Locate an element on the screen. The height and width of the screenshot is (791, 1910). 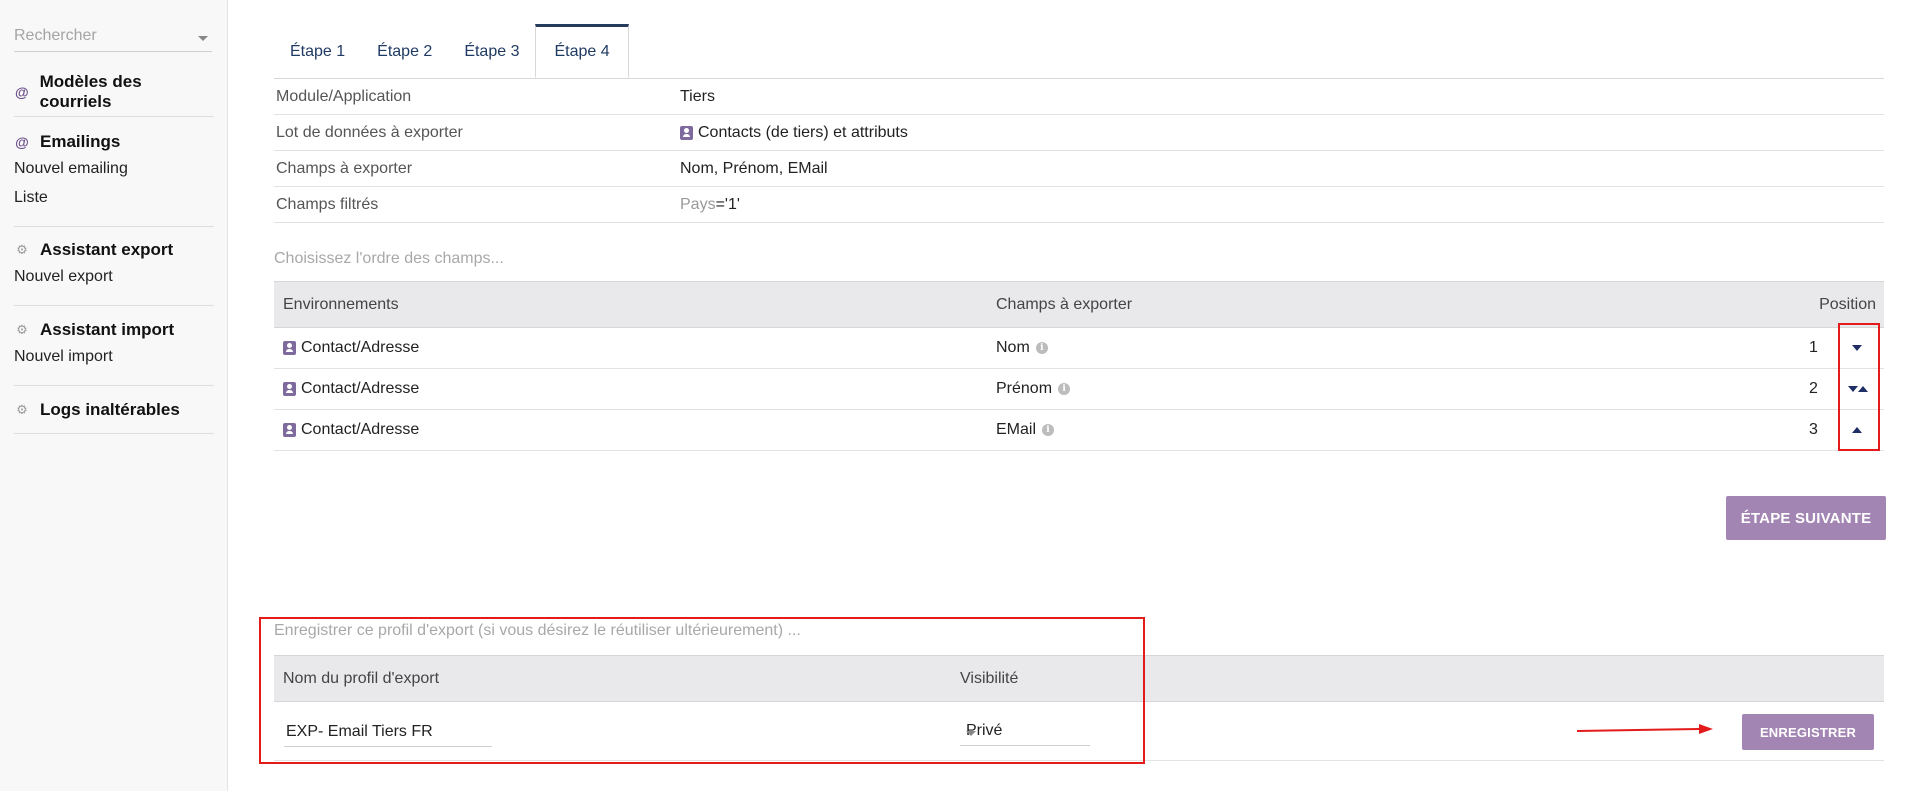
step-tabs: Étape 1 Étape 2 Étape 3 Étape 4 is located at coordinates (451, 51).